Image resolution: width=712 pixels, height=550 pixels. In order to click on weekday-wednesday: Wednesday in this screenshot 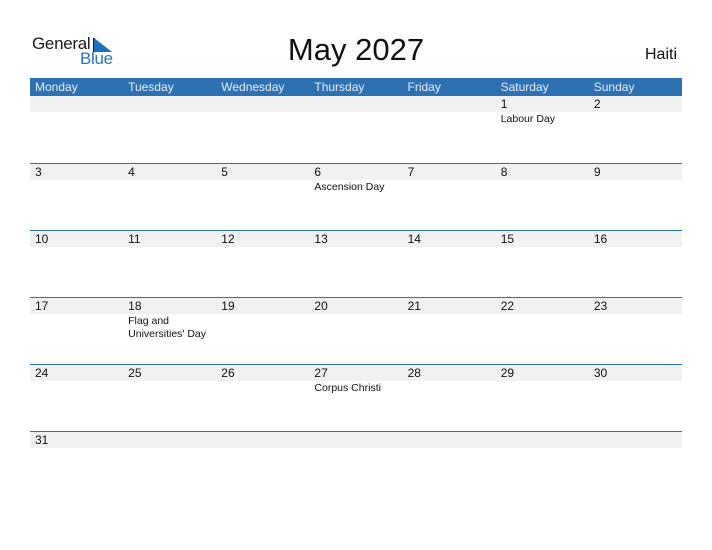, I will do `click(253, 87)`.